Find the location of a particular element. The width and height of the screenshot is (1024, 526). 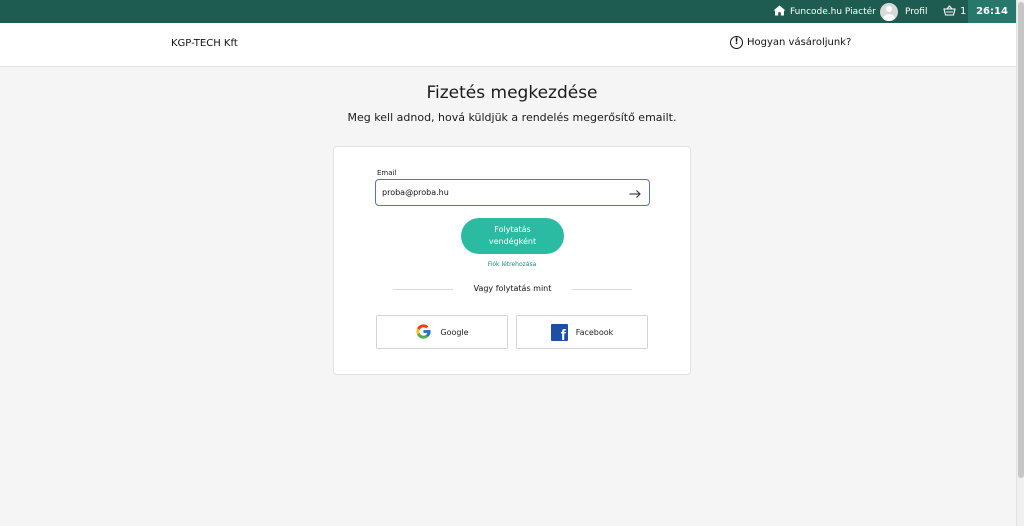

google-icon is located at coordinates (423, 332).